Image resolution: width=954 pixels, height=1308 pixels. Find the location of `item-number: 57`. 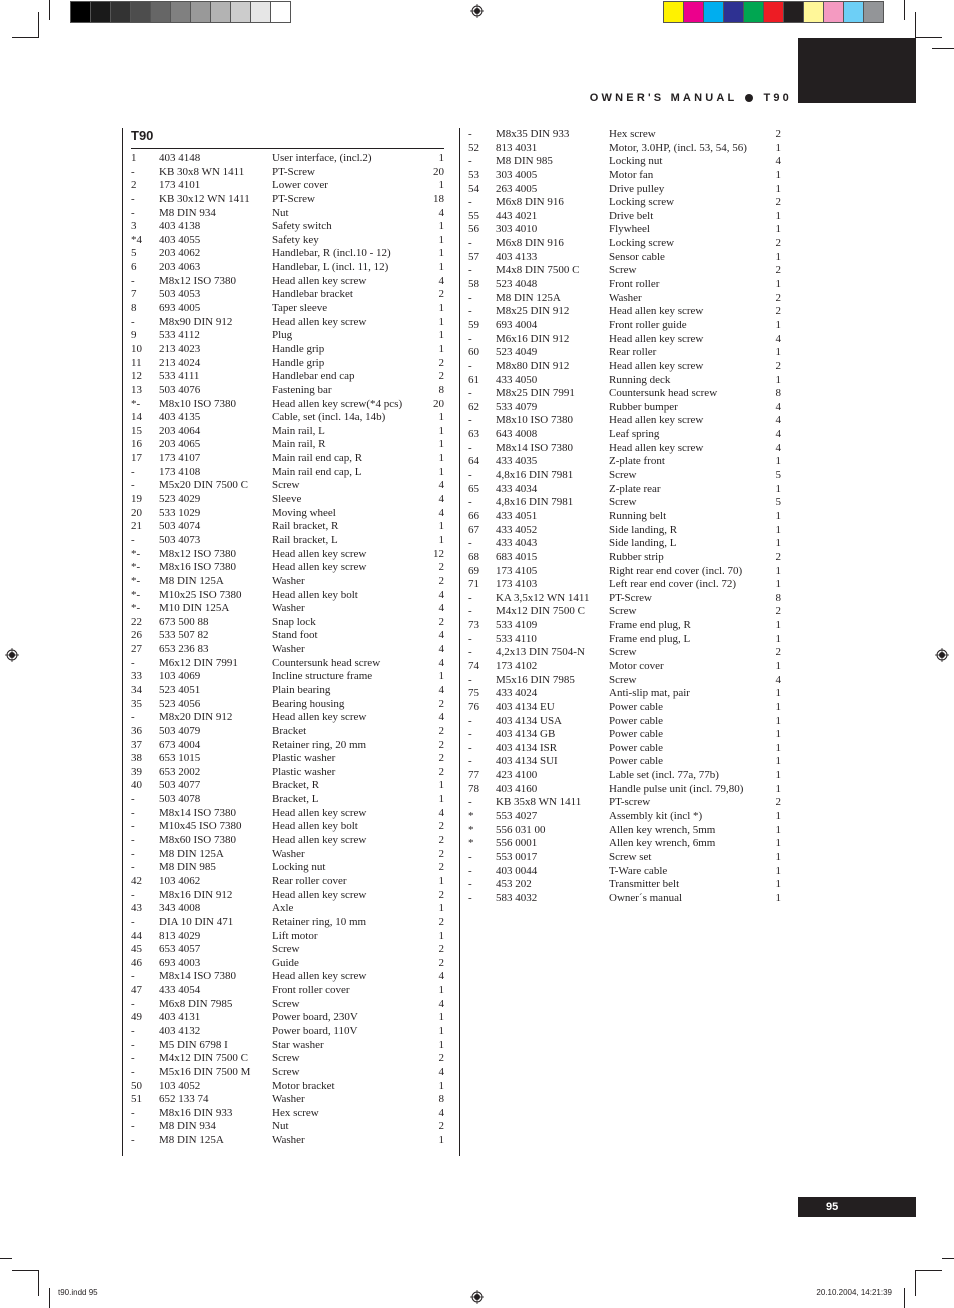

item-number: 57 is located at coordinates (473, 256).